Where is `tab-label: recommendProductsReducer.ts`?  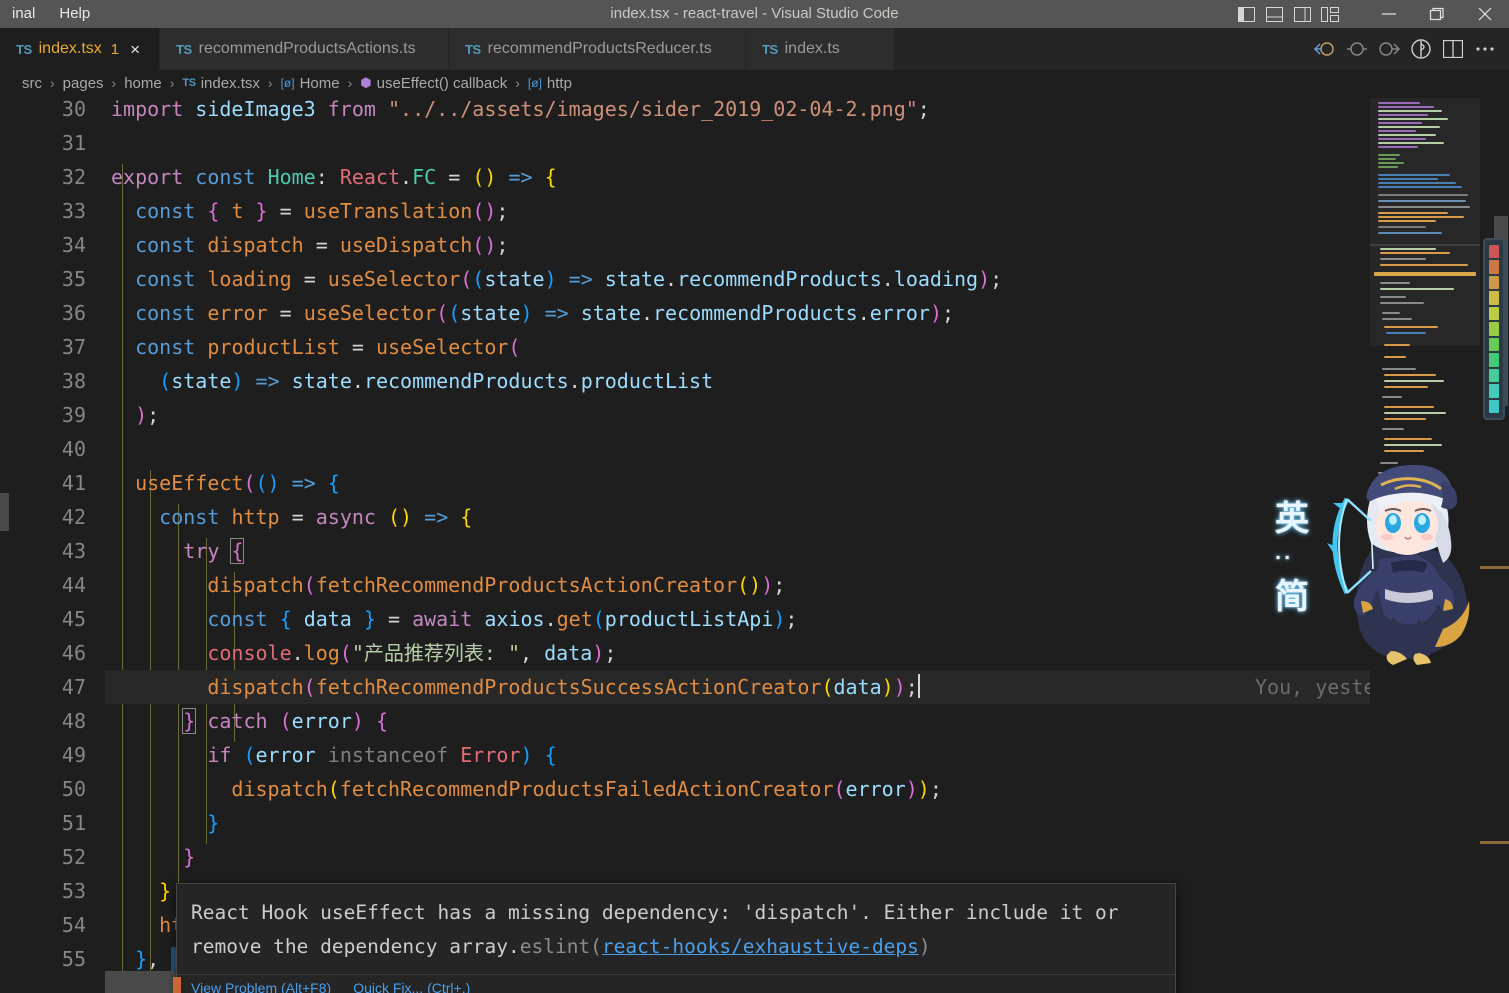 tab-label: recommendProductsReducer.ts is located at coordinates (599, 48).